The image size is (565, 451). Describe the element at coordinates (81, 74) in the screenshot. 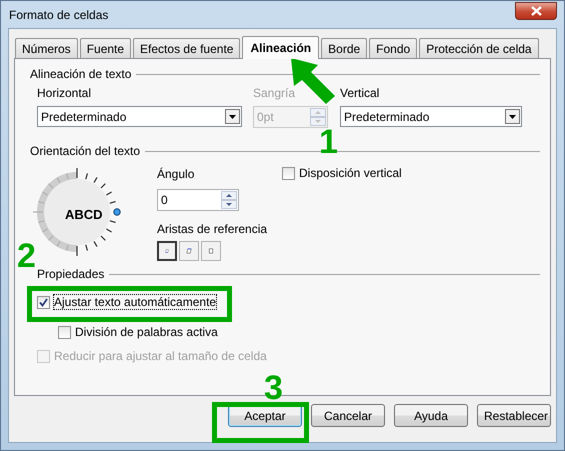

I see `section-heading: Alineación de texto` at that location.